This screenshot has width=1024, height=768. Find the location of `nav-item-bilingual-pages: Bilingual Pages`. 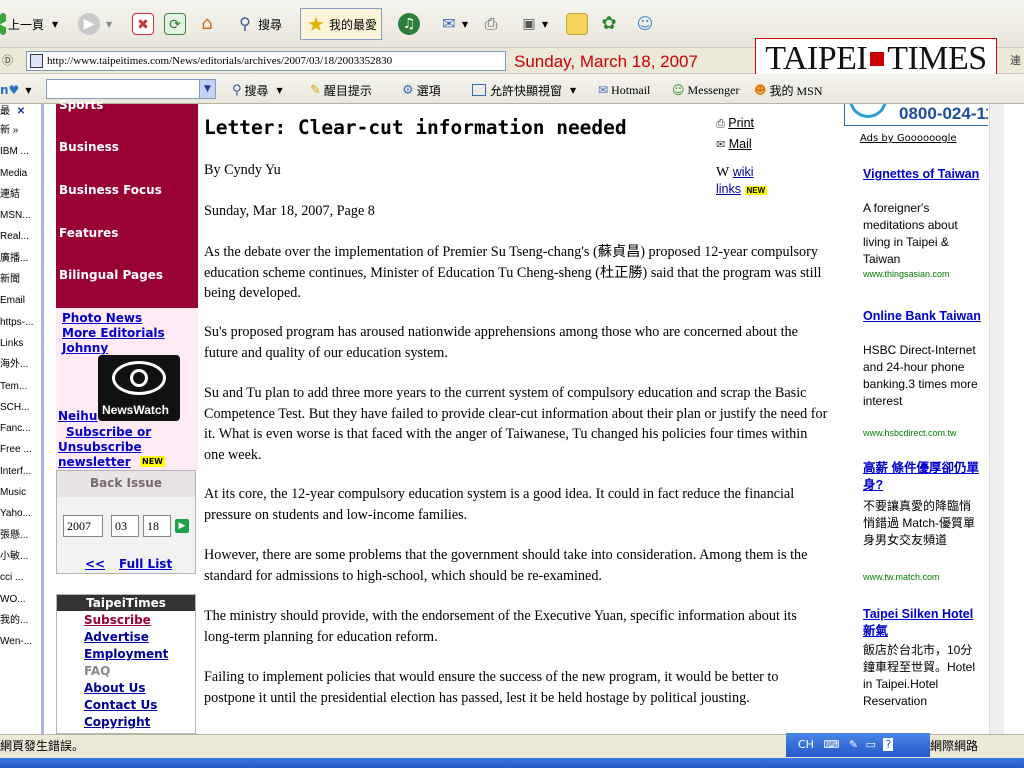

nav-item-bilingual-pages: Bilingual Pages is located at coordinates (111, 275).